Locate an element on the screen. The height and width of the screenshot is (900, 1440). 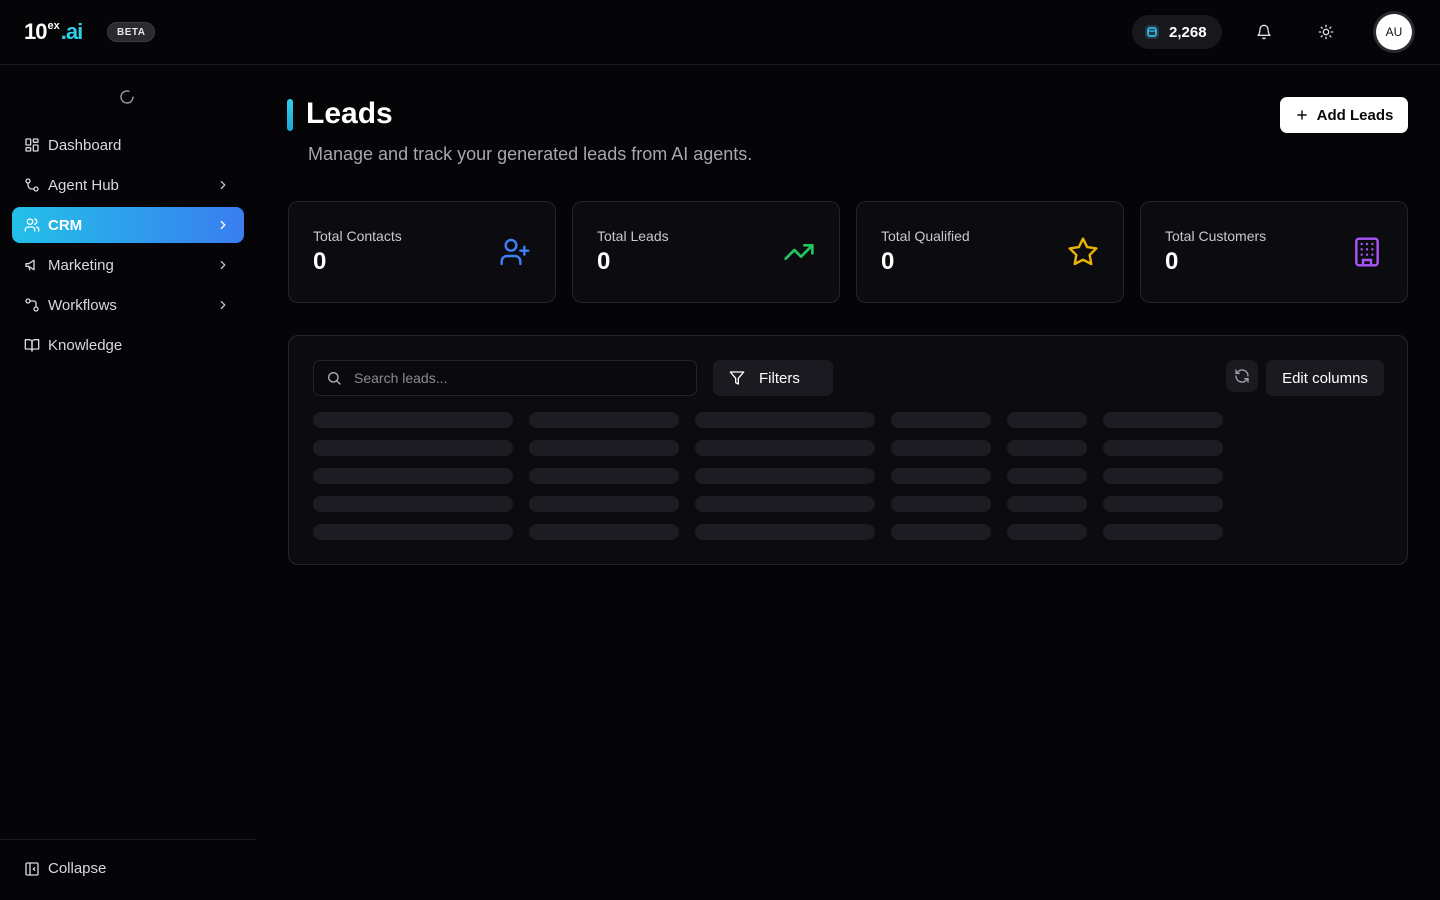
agent-hub-icon is located at coordinates (32, 185).